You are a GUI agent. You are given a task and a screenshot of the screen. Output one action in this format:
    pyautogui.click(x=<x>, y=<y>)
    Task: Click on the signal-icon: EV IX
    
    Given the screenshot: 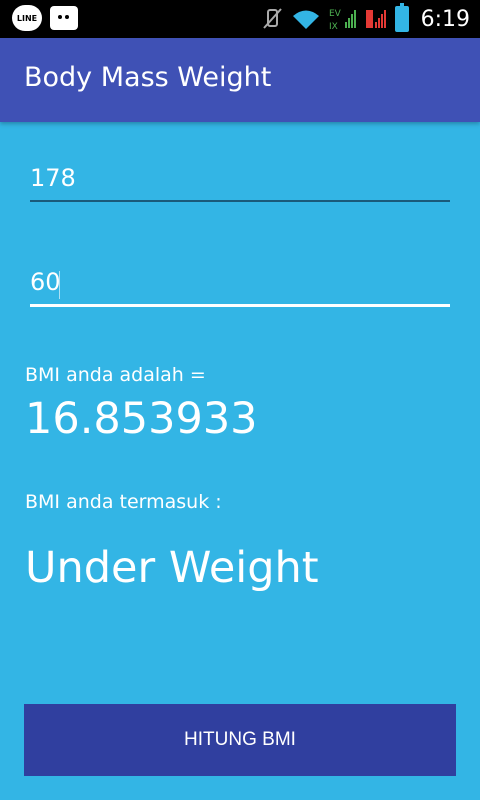 What is the action you would take?
    pyautogui.click(x=342, y=20)
    